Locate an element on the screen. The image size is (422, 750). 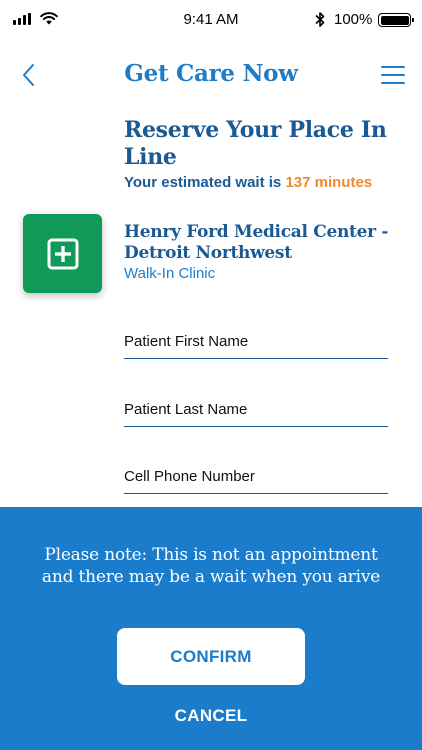
estimated-wait: Your estimated wait is 137 minutes is located at coordinates (269, 182).